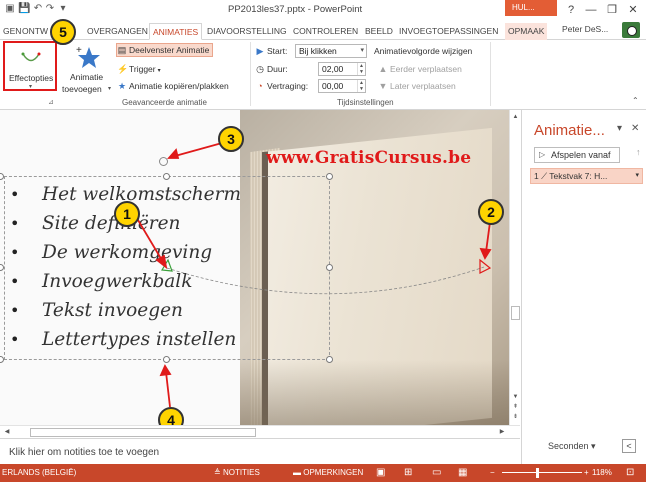 This screenshot has width=646, height=482. I want to click on move-earlier-button: ▲ Eerder verplaatsen, so click(420, 69).